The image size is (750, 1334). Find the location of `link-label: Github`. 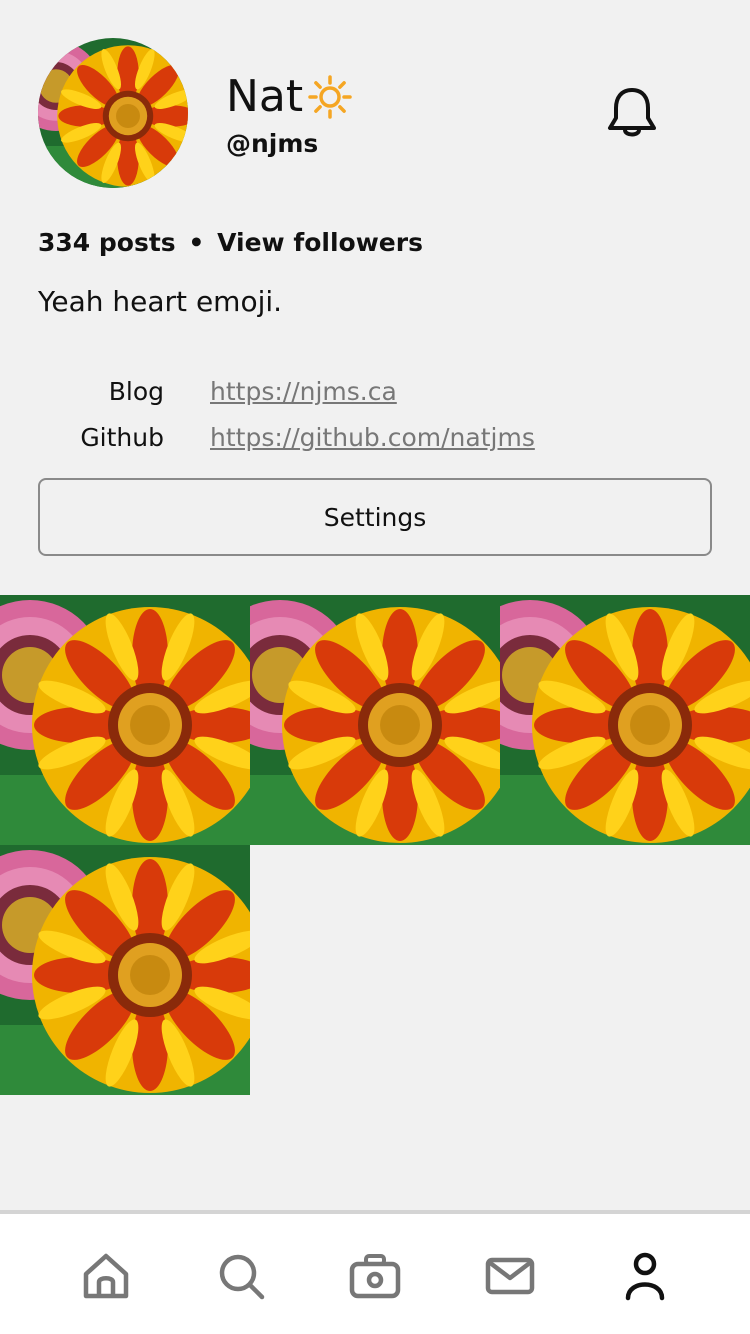

link-label: Github is located at coordinates (122, 437).